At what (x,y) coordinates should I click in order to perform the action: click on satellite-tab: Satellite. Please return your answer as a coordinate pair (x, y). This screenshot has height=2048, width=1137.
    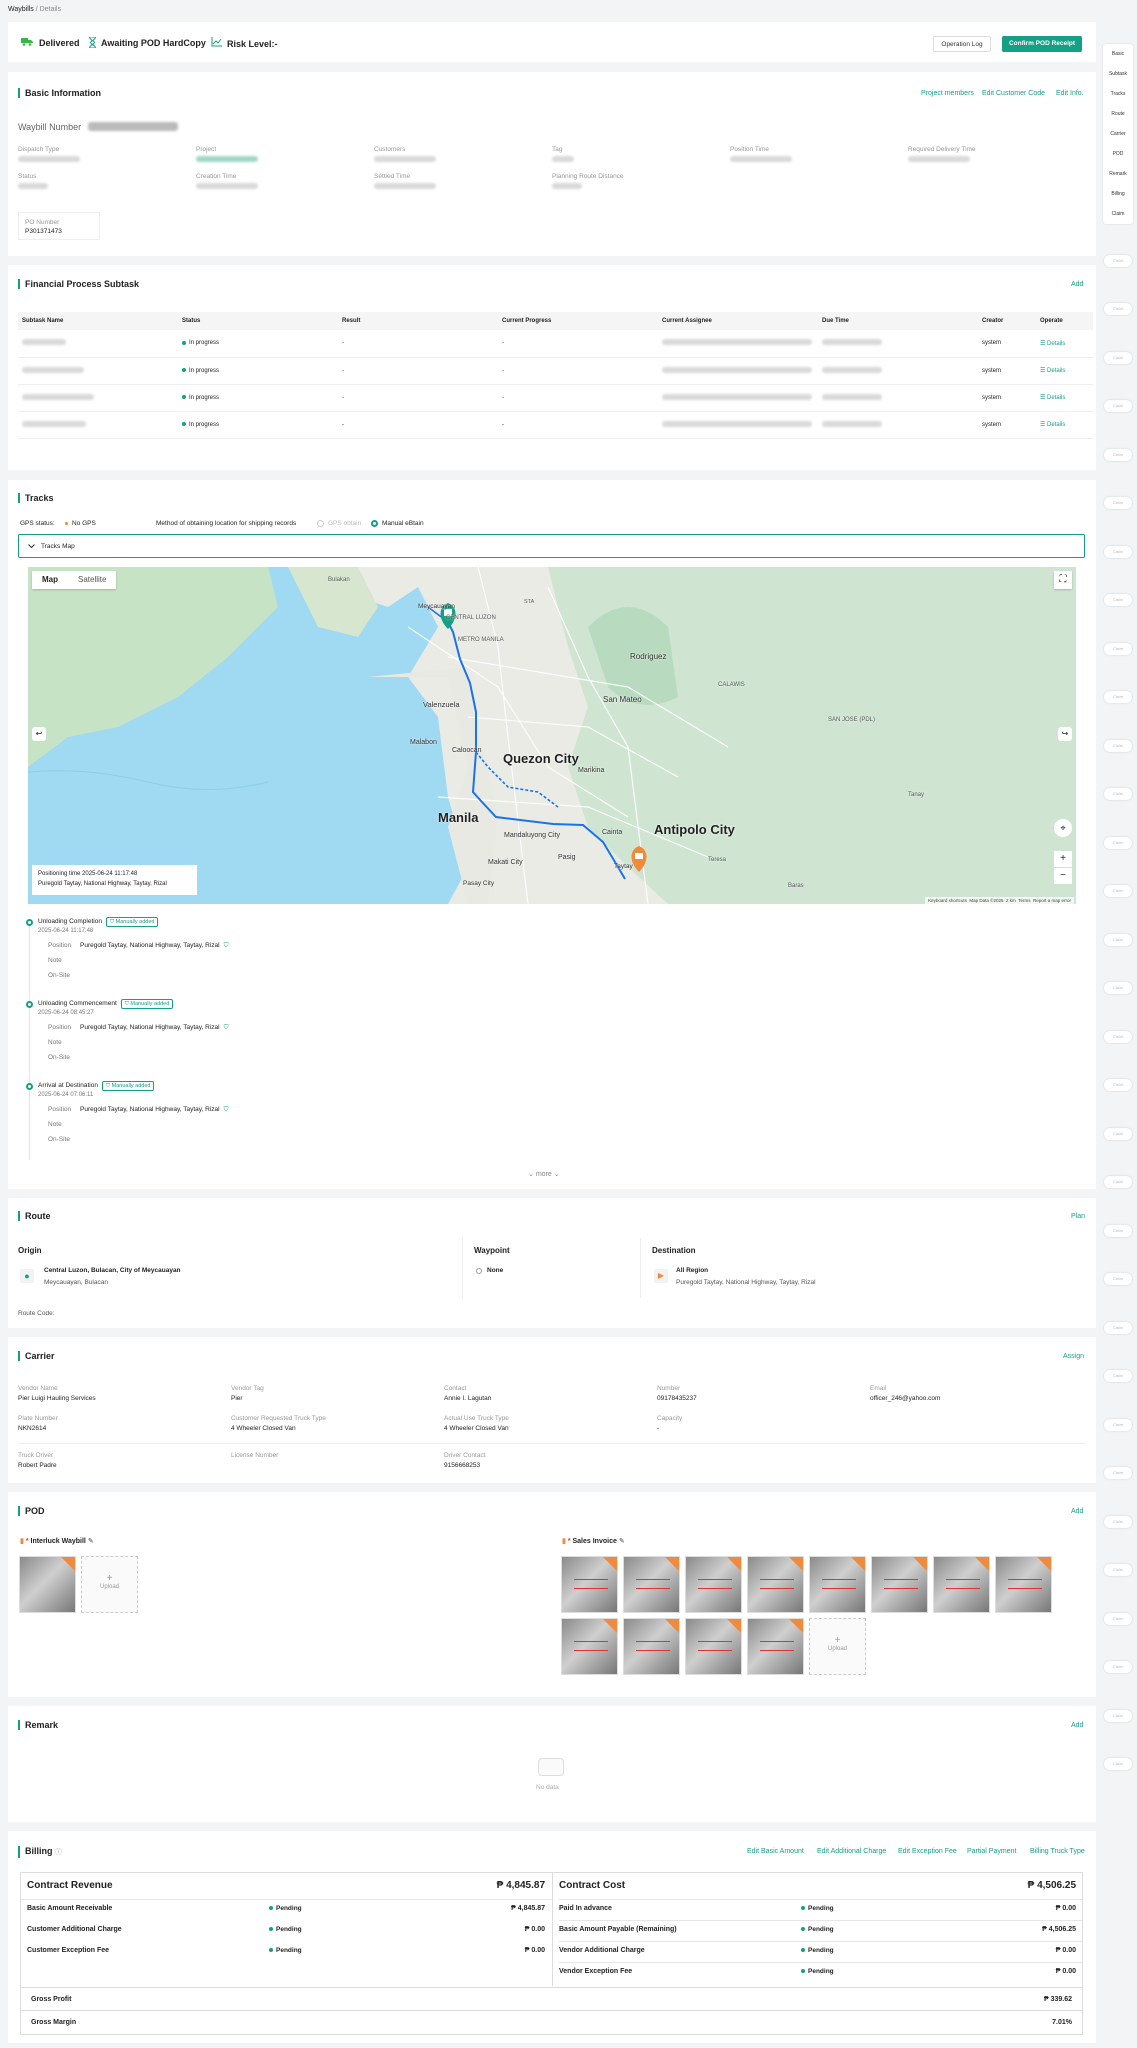
    Looking at the image, I should click on (92, 580).